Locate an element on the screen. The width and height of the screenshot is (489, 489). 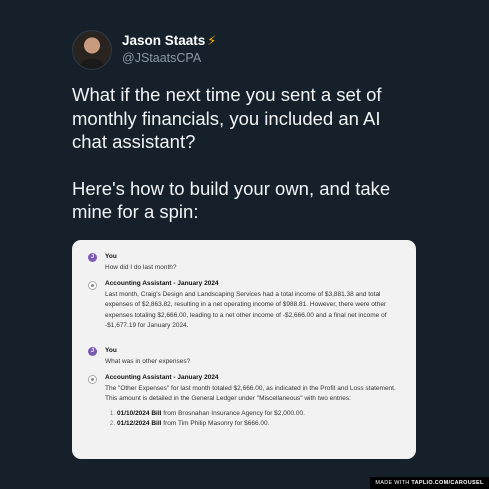
made-with-badge: MADE WITH TAPLIO.COM/CAROUSEL is located at coordinates (429, 483).